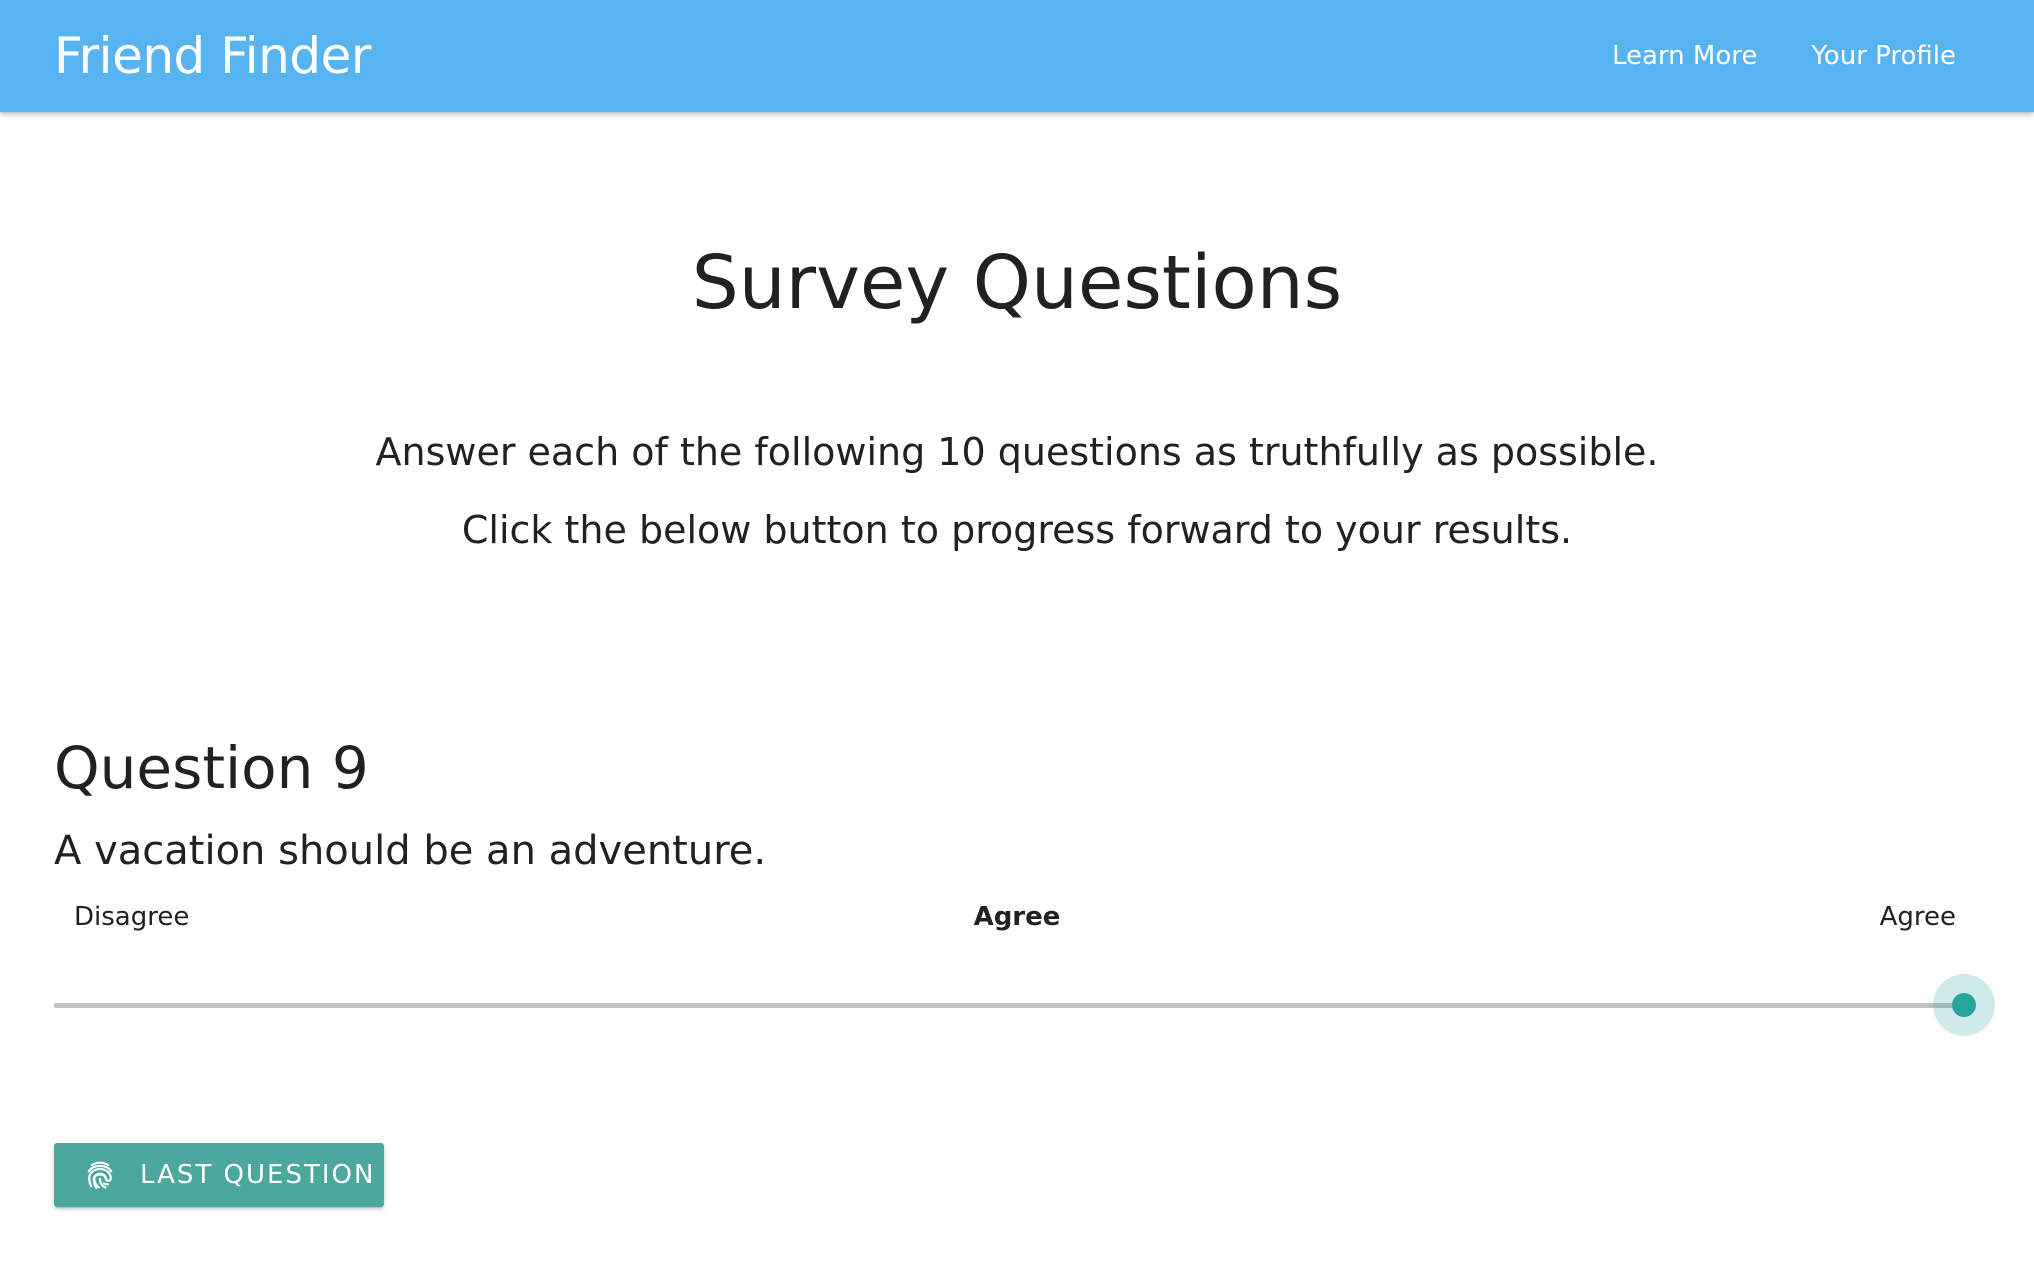 The height and width of the screenshot is (1266, 2034). Describe the element at coordinates (1917, 917) in the screenshot. I see `scale-label-agree: Agree` at that location.